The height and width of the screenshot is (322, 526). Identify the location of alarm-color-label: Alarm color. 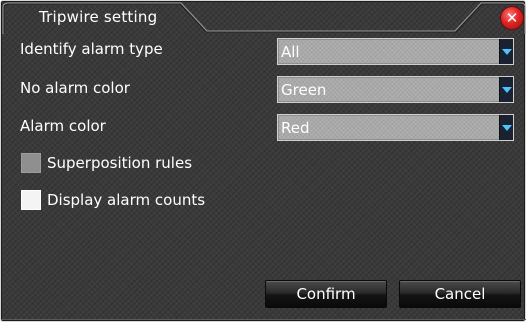
(63, 126).